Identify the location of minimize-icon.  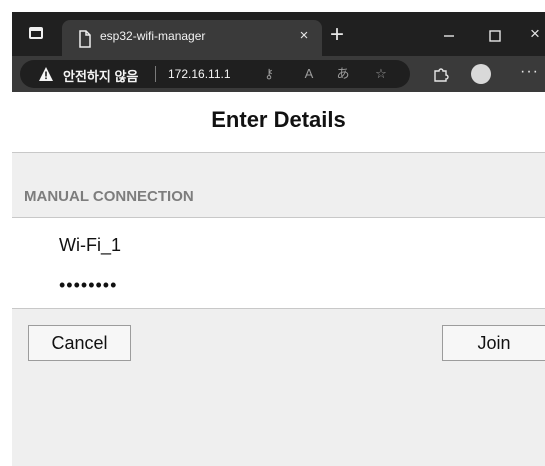
(449, 36).